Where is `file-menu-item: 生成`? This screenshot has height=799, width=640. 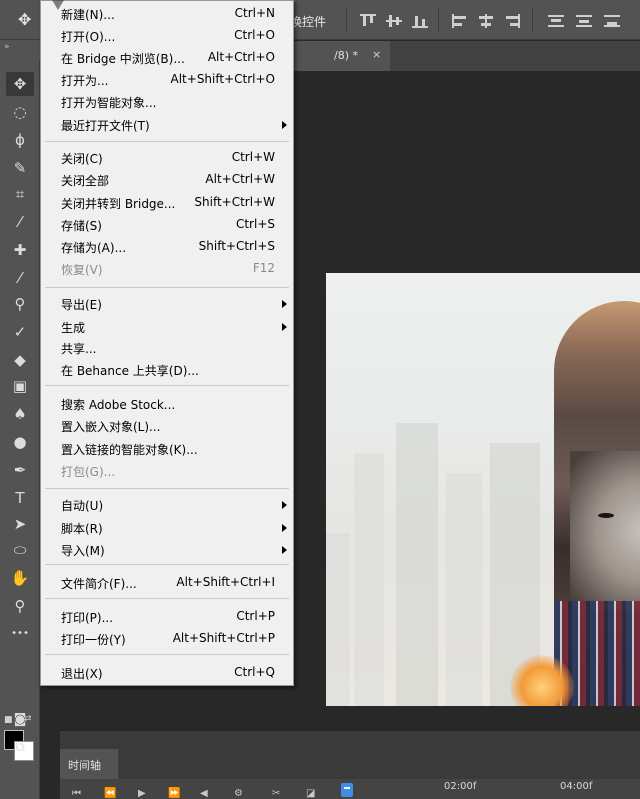
file-menu-item: 生成 is located at coordinates (167, 327).